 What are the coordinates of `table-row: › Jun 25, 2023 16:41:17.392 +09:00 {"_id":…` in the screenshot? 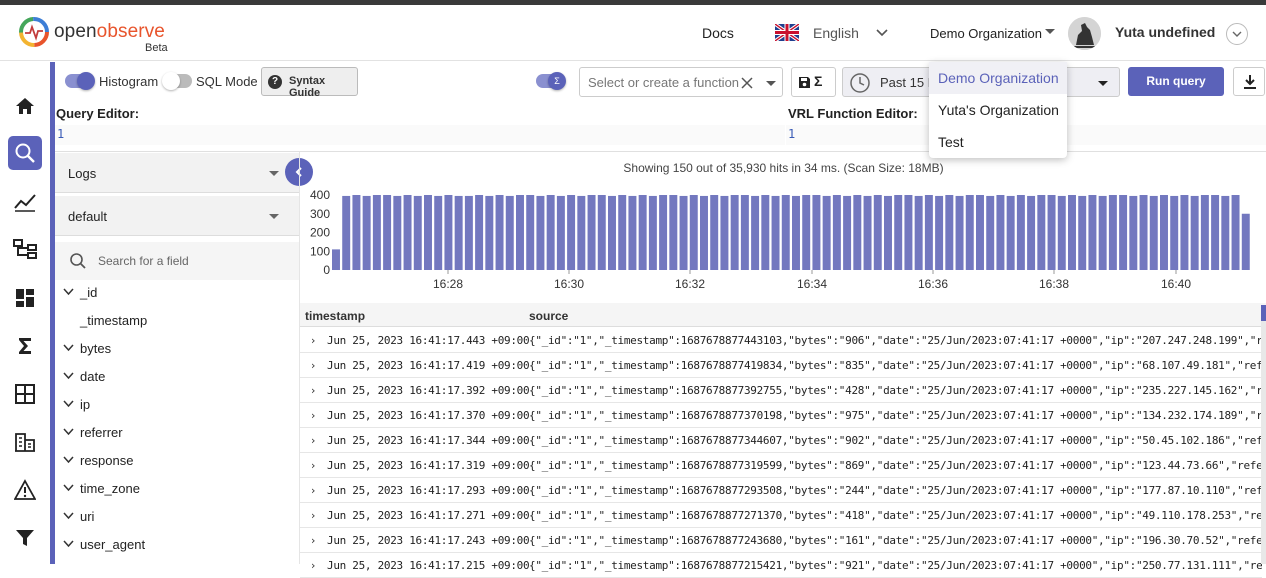 It's located at (781, 390).